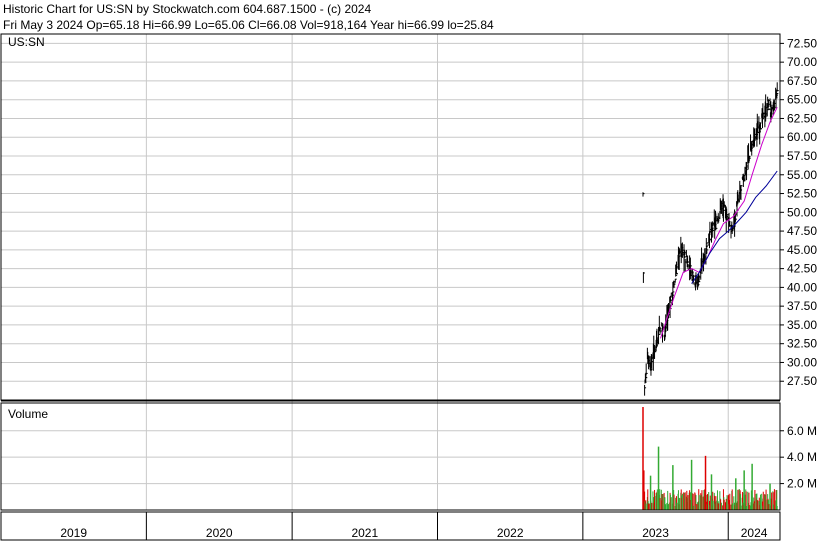  I want to click on price-tick-label: 52.50, so click(802, 194).